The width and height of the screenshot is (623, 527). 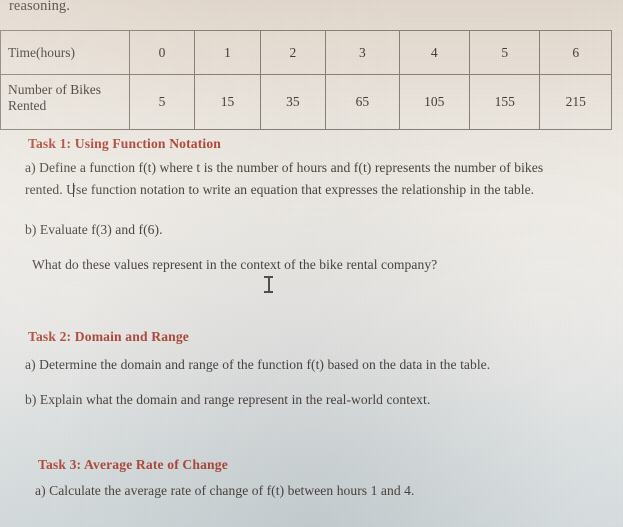 What do you see at coordinates (575, 102) in the screenshot?
I see `cell-bikes-6: 215` at bounding box center [575, 102].